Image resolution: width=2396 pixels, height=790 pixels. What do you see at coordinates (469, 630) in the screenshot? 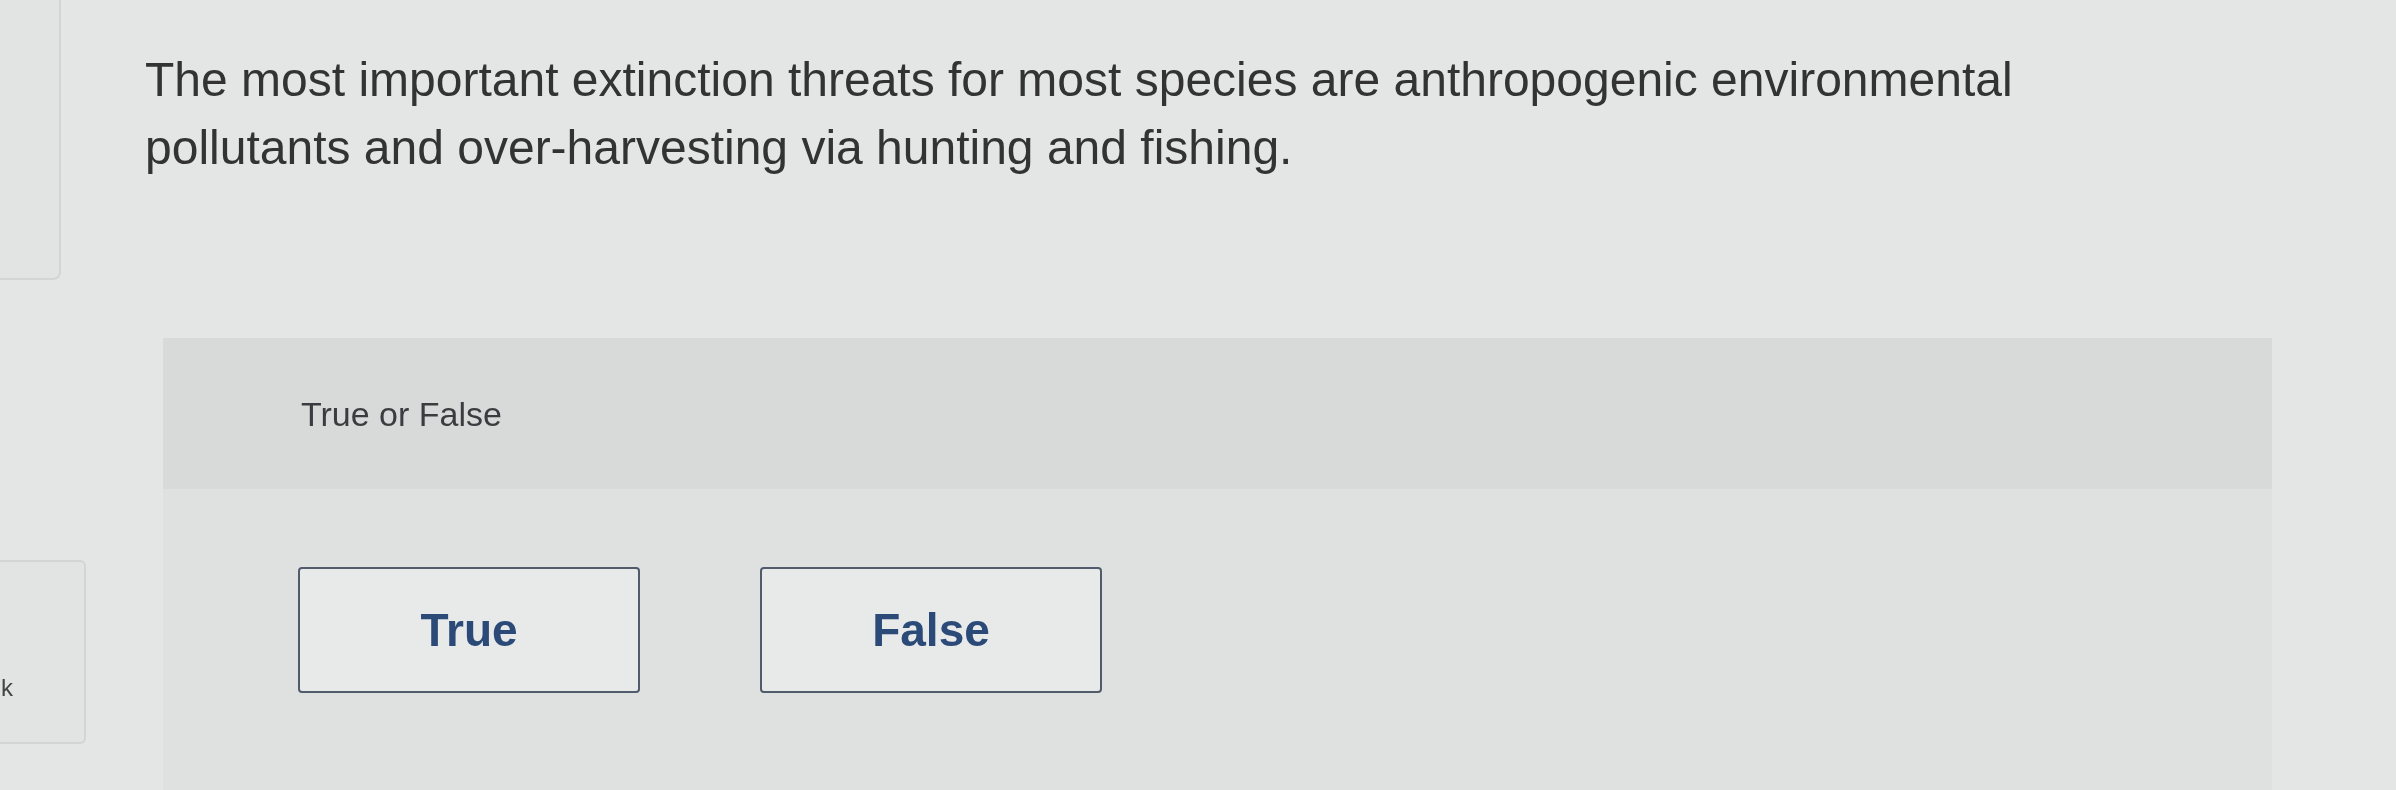
I see `answer-option: True` at bounding box center [469, 630].